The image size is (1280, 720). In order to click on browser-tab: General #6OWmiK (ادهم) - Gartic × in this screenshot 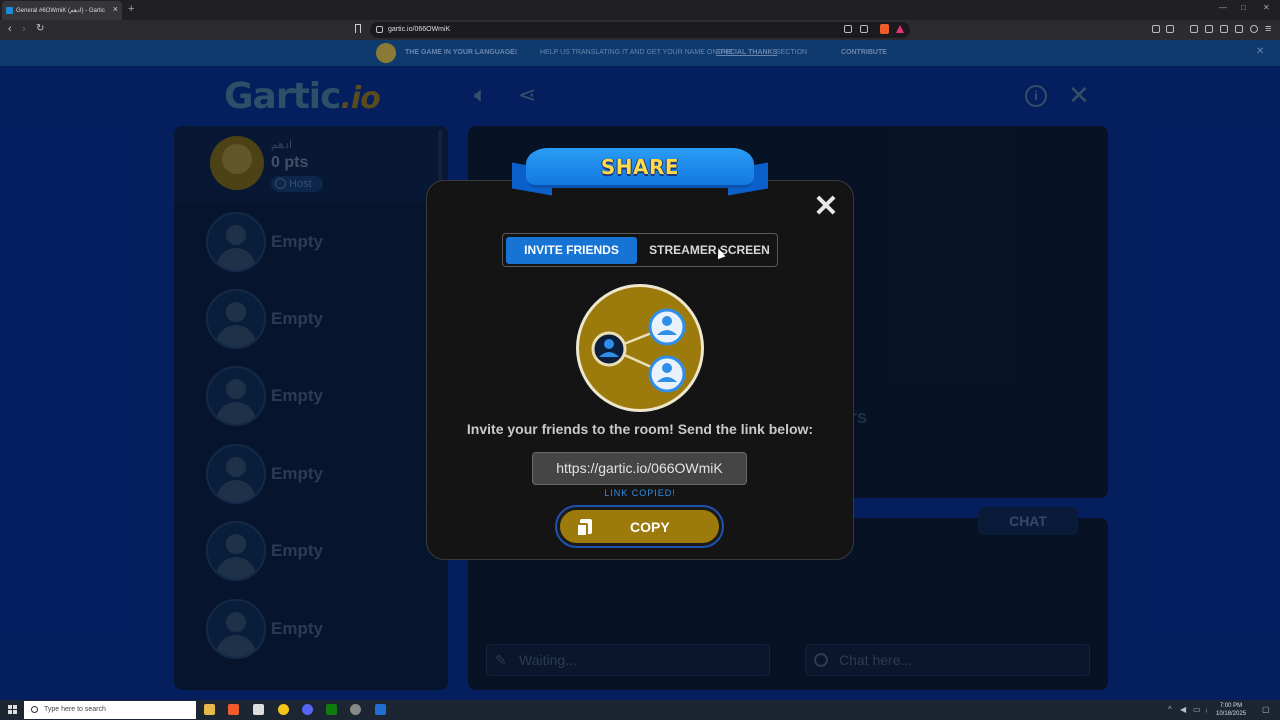, I will do `click(62, 10)`.